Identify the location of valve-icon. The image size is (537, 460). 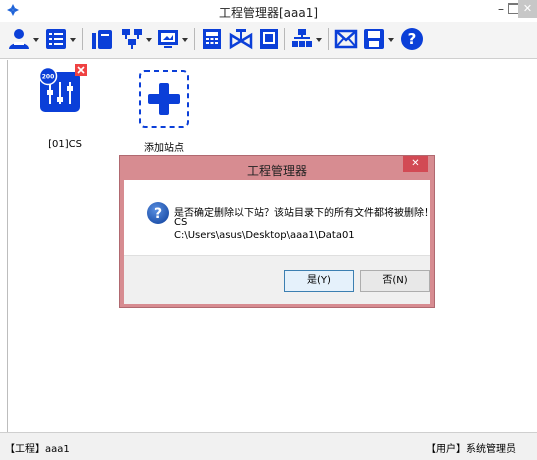
(241, 39).